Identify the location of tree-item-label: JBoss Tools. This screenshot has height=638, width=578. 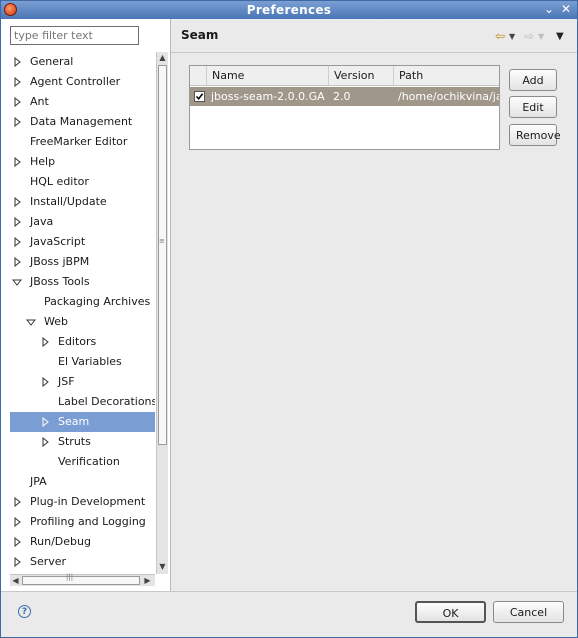
(60, 281).